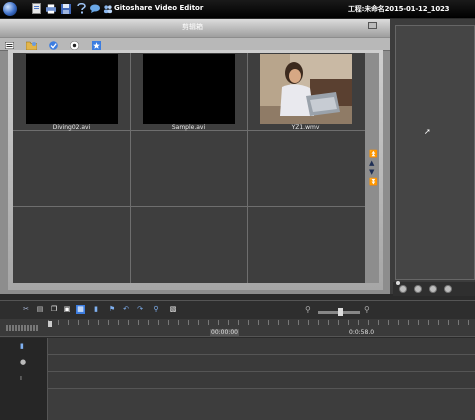  Describe the element at coordinates (237, 309) in the screenshot. I see `timeline-toolbar` at that location.